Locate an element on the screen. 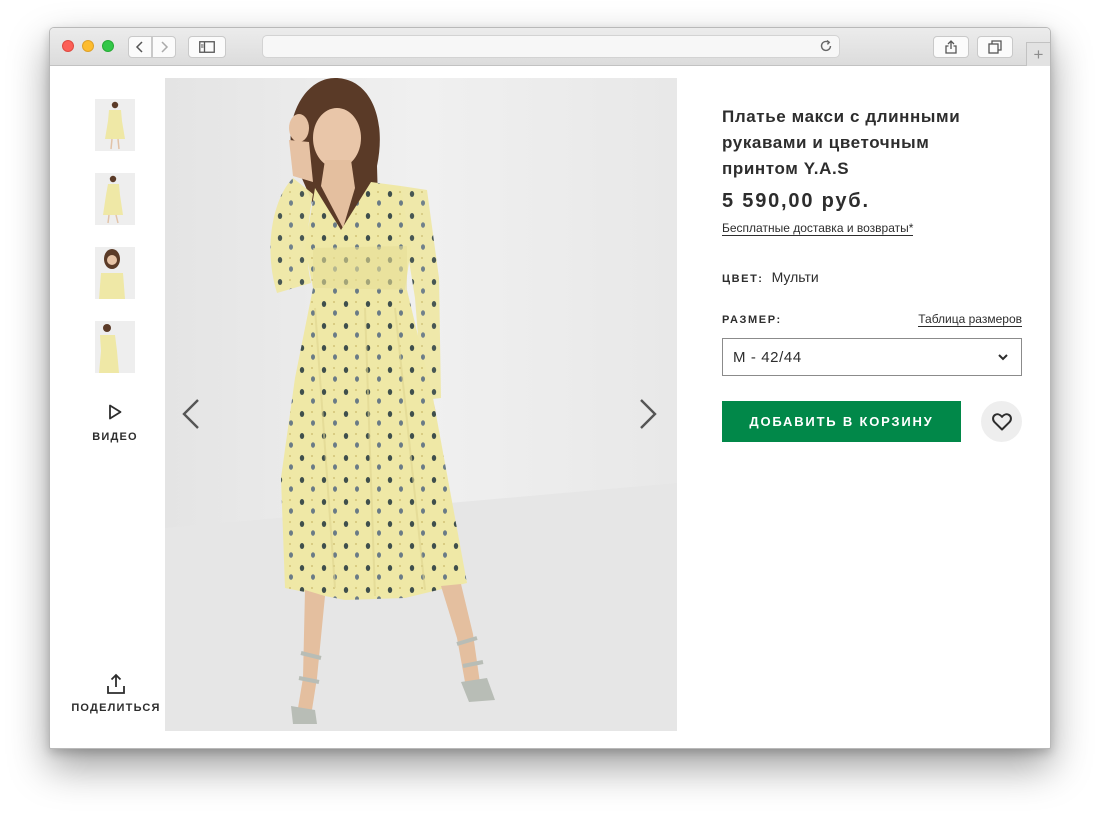  previous-image-button is located at coordinates (191, 414).